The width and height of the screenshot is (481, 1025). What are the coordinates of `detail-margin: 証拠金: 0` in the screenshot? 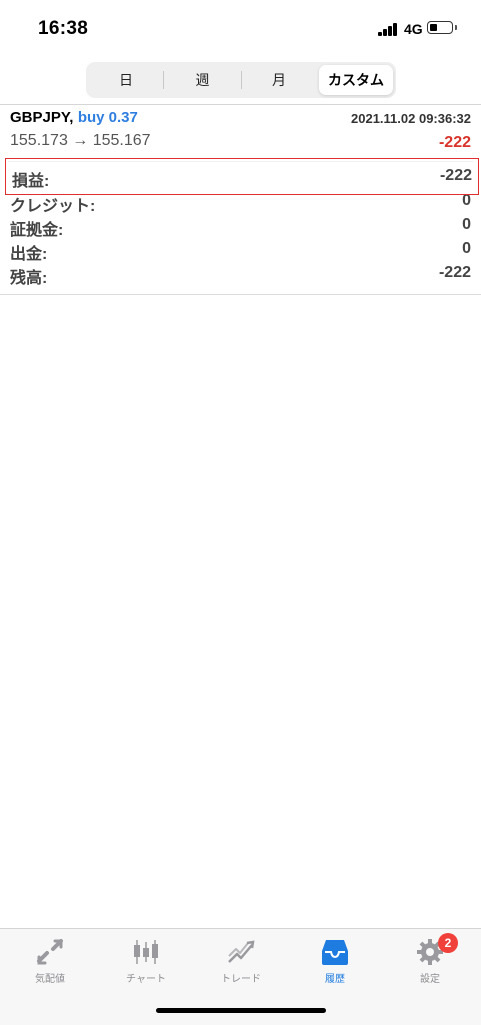 It's located at (240, 228).